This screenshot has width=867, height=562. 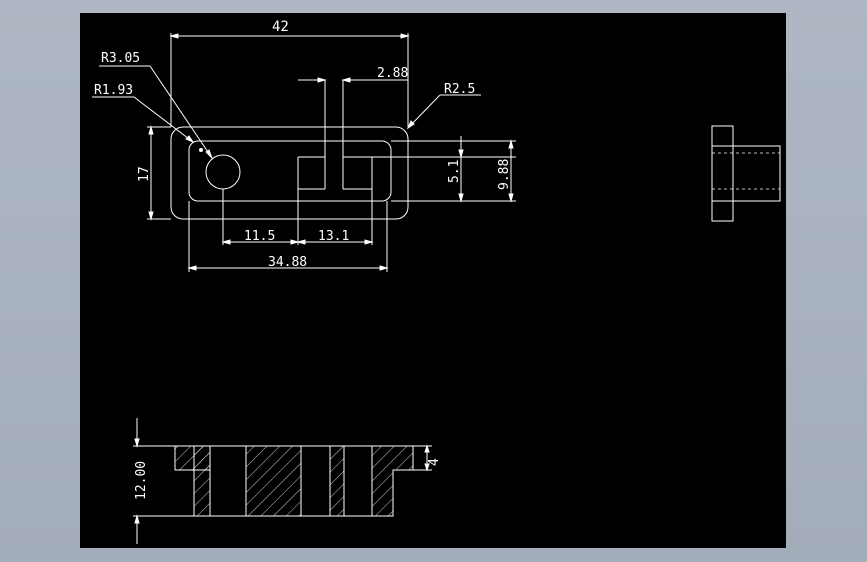 What do you see at coordinates (113, 90) in the screenshot?
I see `dim-radius-small: R1.93` at bounding box center [113, 90].